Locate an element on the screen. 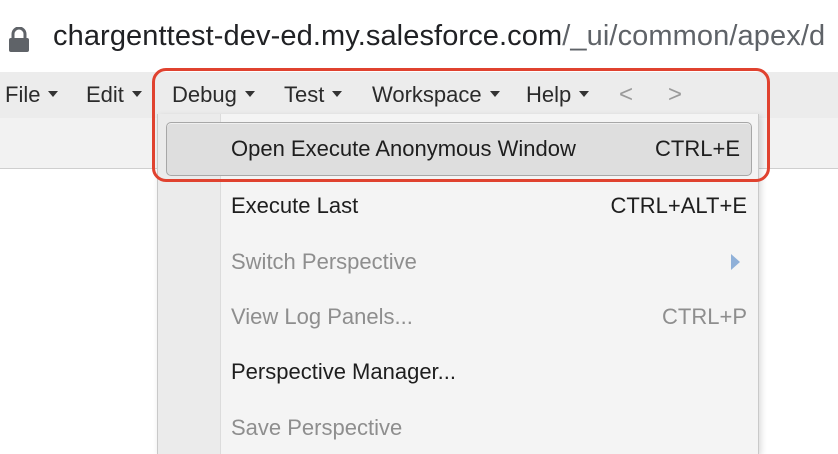  menu-edit-label: Edit is located at coordinates (105, 94).